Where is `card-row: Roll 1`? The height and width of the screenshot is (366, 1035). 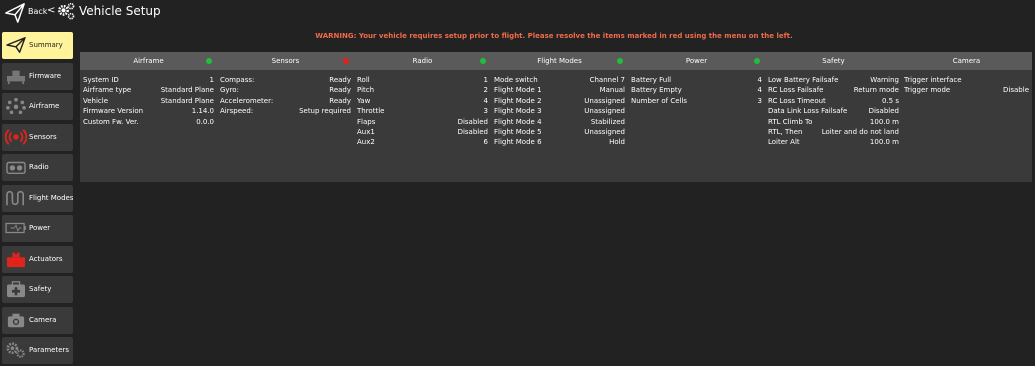
card-row: Roll 1 is located at coordinates (422, 80).